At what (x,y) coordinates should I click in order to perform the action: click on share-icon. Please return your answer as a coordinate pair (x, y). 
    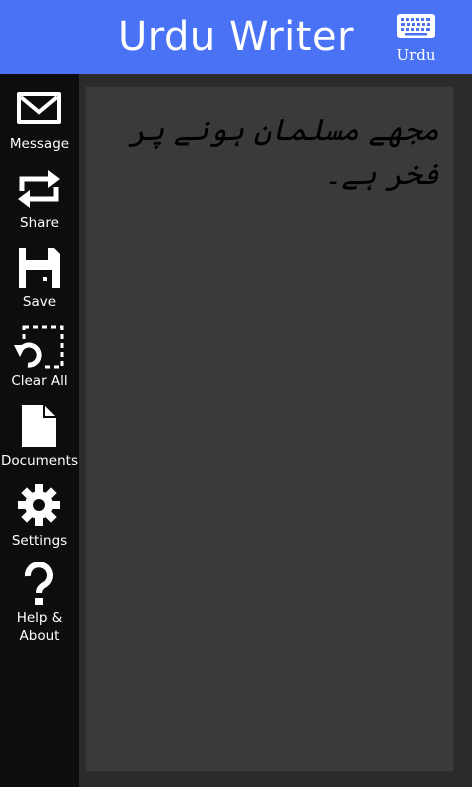
    Looking at the image, I should click on (39, 189).